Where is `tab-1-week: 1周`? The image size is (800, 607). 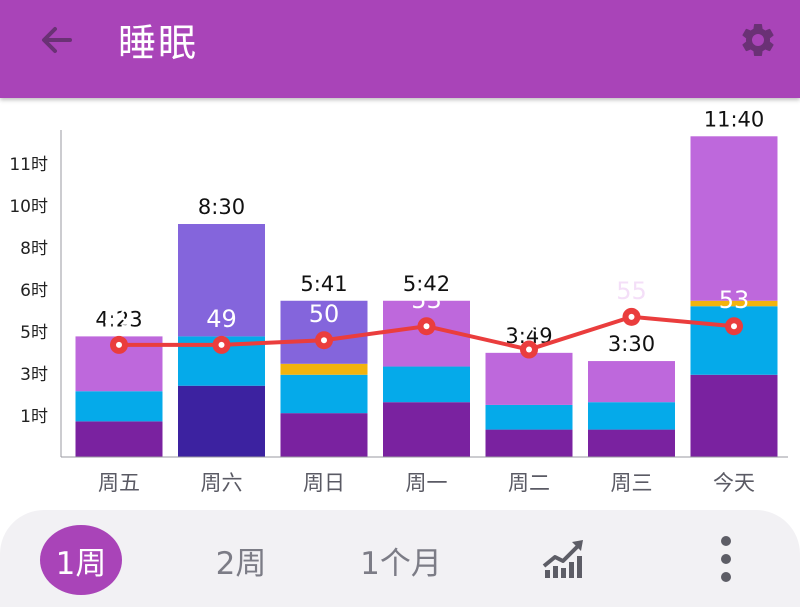
tab-1-week: 1周 is located at coordinates (81, 560).